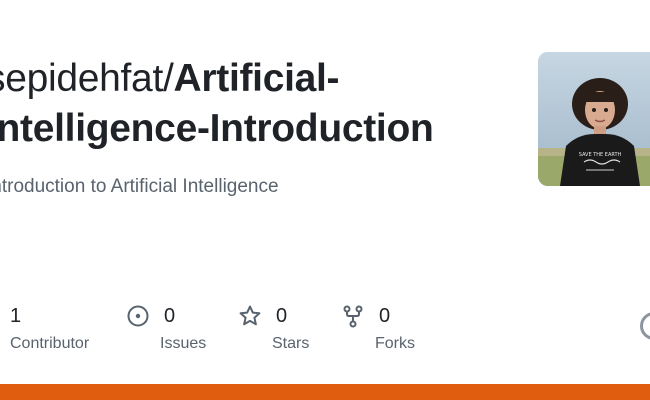 The height and width of the screenshot is (400, 650). What do you see at coordinates (600, 155) in the screenshot?
I see `avatar-shirt-text: SAVE THE EARTH` at bounding box center [600, 155].